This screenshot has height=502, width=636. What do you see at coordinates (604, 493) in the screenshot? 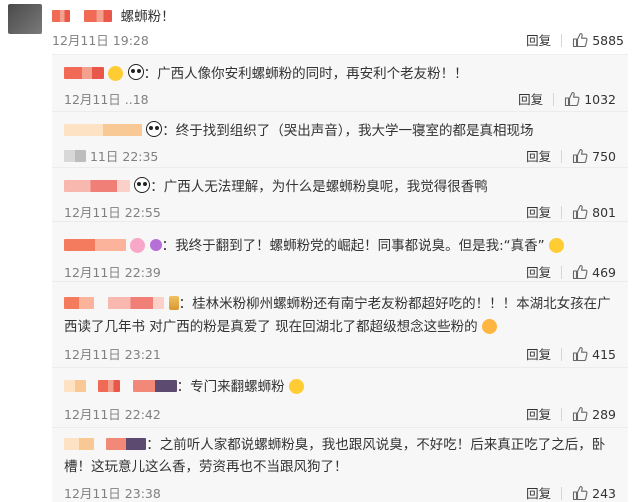
I see `like-count: 243` at bounding box center [604, 493].